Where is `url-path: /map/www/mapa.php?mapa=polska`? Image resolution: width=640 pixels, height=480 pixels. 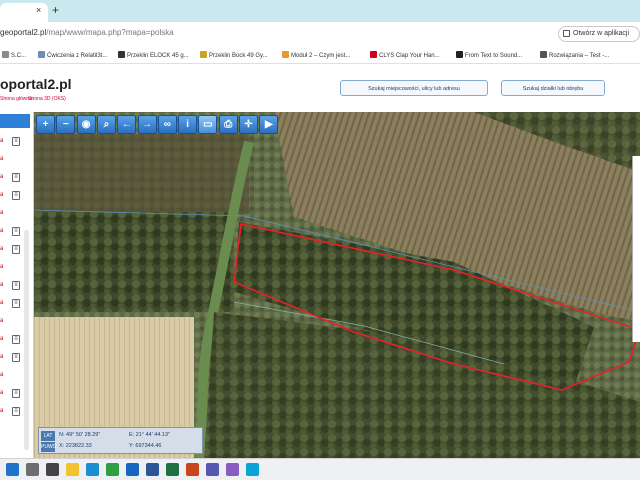 url-path: /map/www/mapa.php?mapa=polska is located at coordinates (110, 32).